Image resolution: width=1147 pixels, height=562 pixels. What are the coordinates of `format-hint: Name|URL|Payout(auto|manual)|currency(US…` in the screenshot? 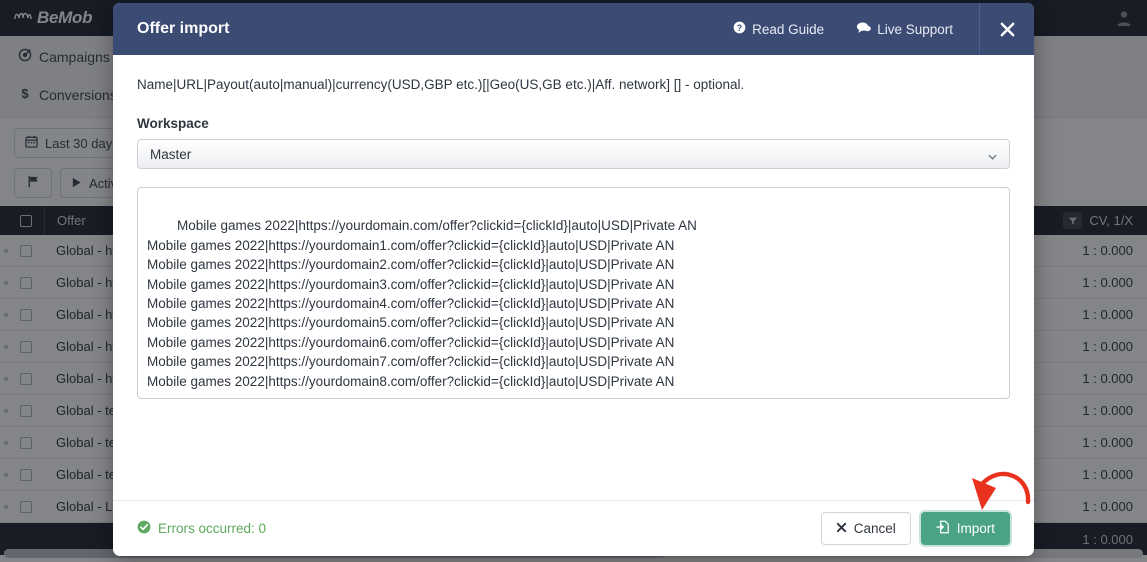 It's located at (441, 84).